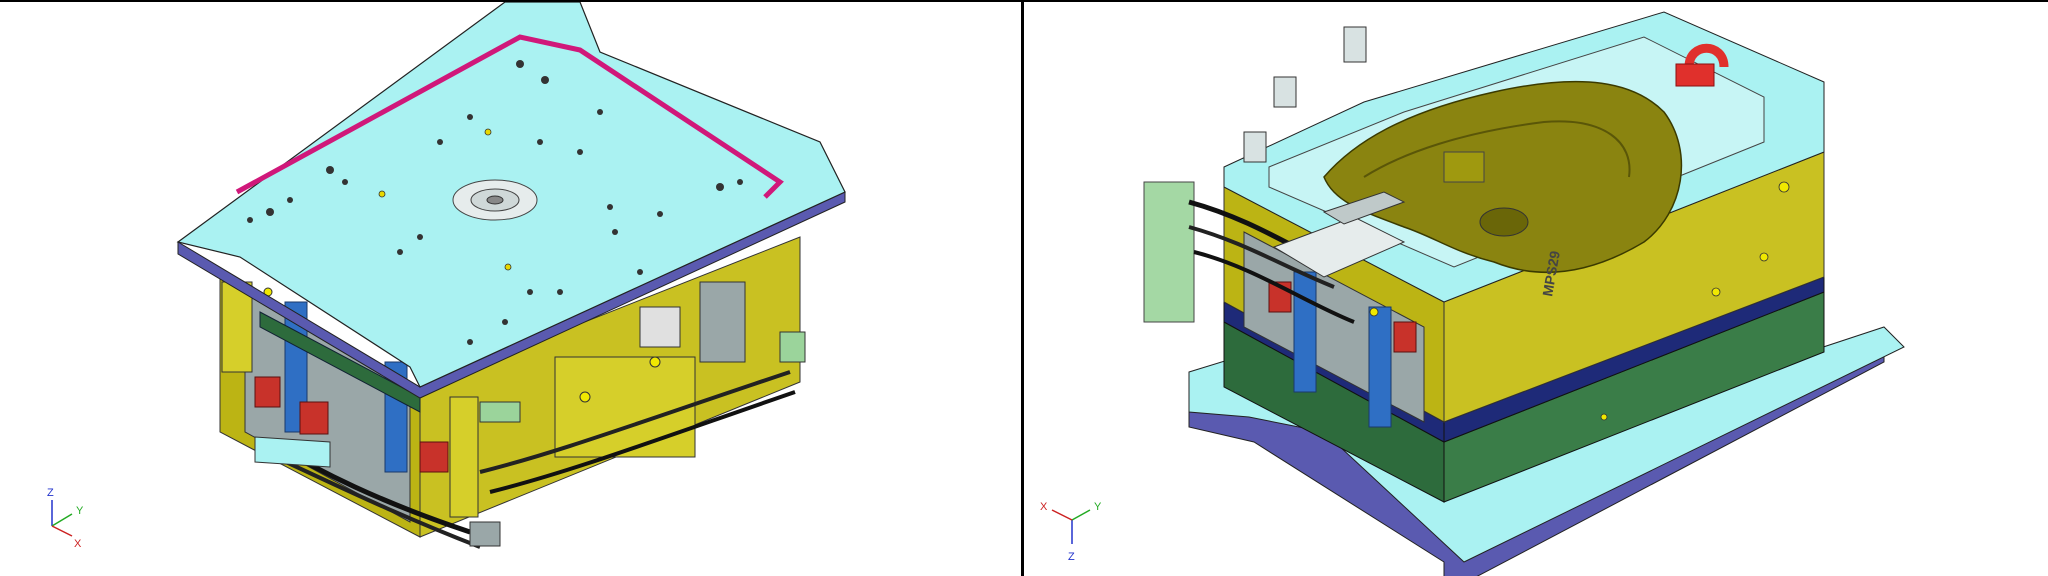 The height and width of the screenshot is (576, 2048). Describe the element at coordinates (1504, 222) in the screenshot. I see `part-grille` at that location.